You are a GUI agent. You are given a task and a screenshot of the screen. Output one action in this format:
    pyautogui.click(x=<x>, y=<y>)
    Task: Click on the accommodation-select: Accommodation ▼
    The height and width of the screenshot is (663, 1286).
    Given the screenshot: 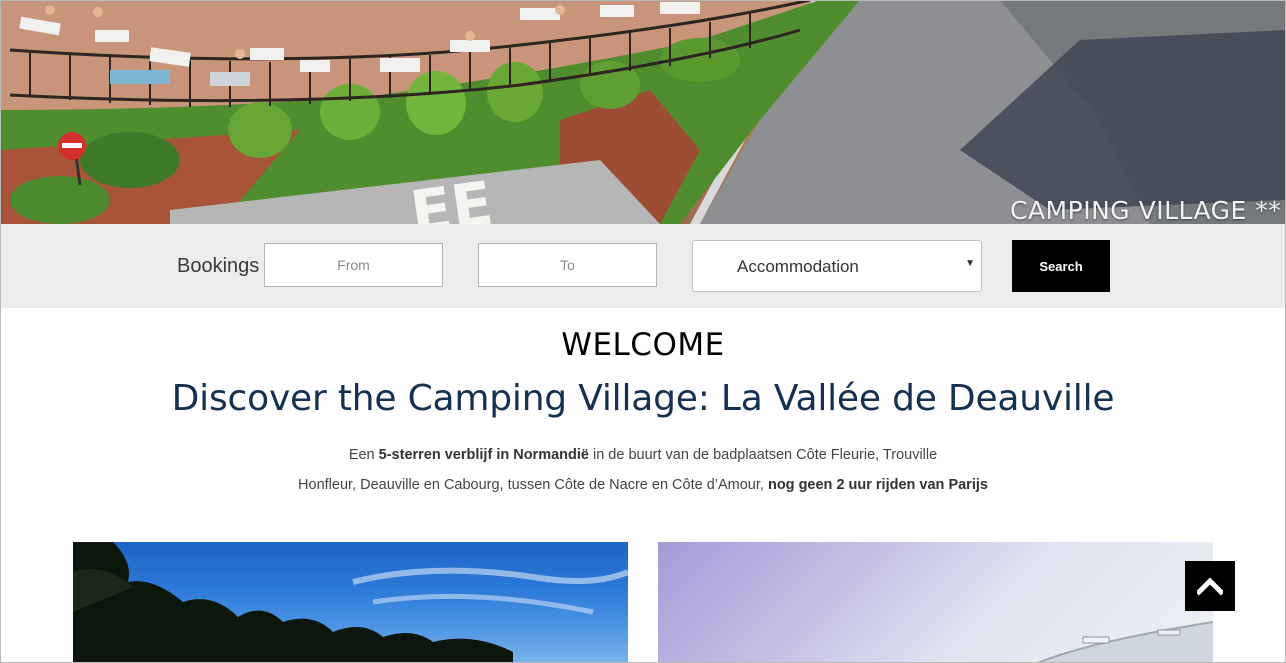 What is the action you would take?
    pyautogui.click(x=837, y=266)
    